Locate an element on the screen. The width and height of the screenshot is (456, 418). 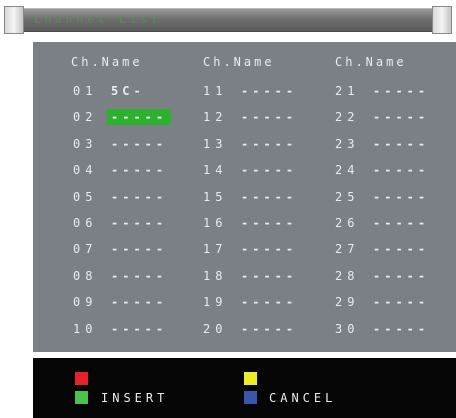
channel-number: 01 is located at coordinates (85, 91).